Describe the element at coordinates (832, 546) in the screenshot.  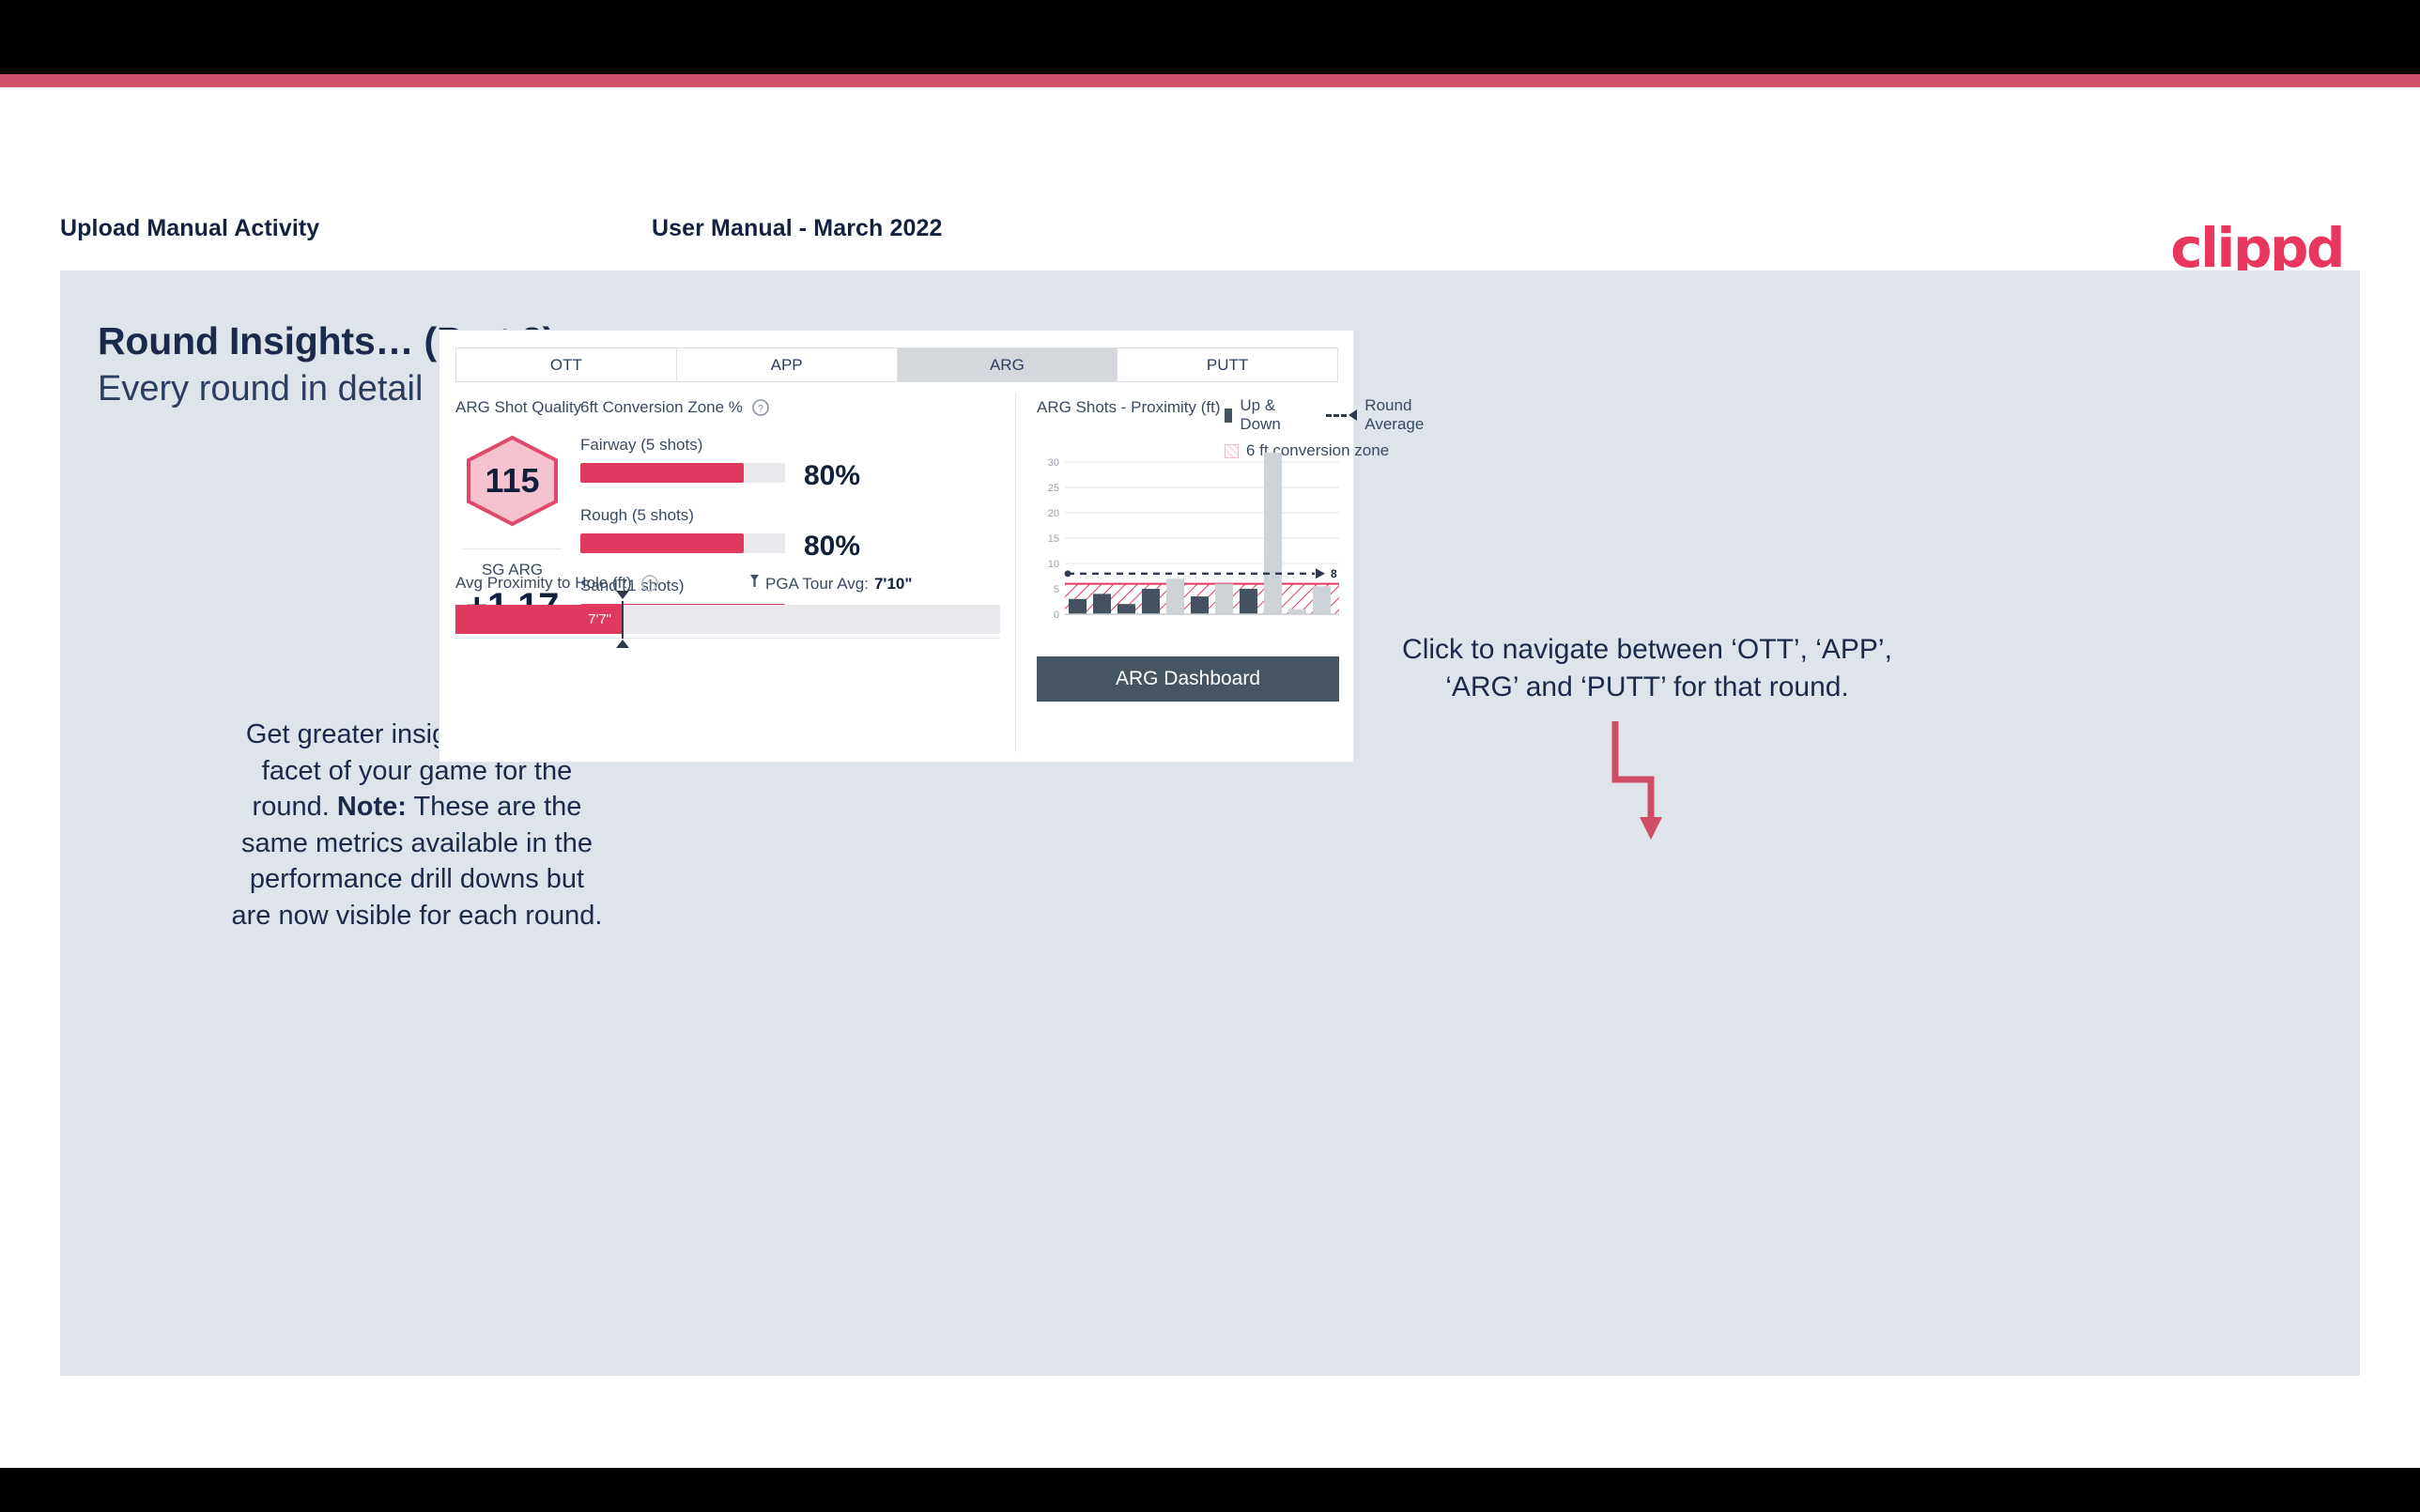
I see `conversion-row-rough-pct: 80%` at that location.